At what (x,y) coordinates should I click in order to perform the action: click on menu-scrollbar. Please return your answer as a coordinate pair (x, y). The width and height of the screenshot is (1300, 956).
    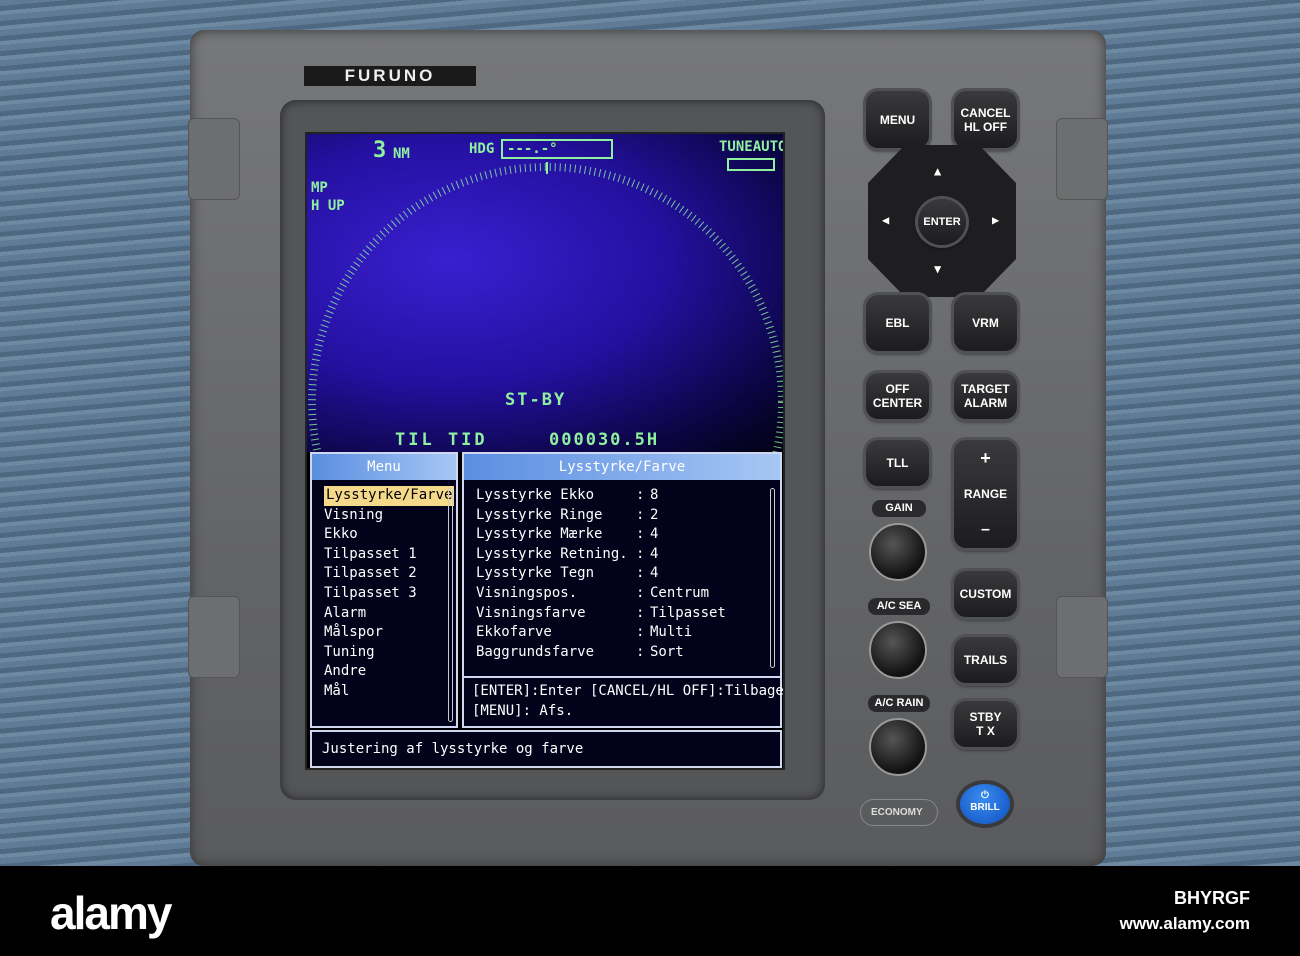
    Looking at the image, I should click on (450, 605).